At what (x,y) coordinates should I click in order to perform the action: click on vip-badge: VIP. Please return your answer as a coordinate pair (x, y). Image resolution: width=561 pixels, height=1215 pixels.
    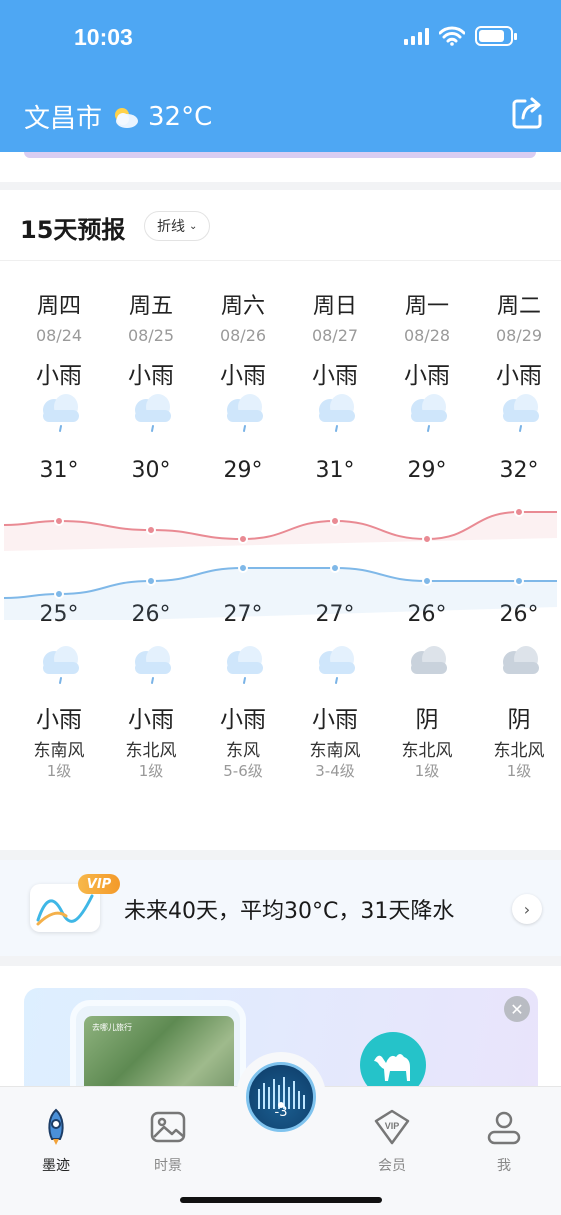
    Looking at the image, I should click on (99, 884).